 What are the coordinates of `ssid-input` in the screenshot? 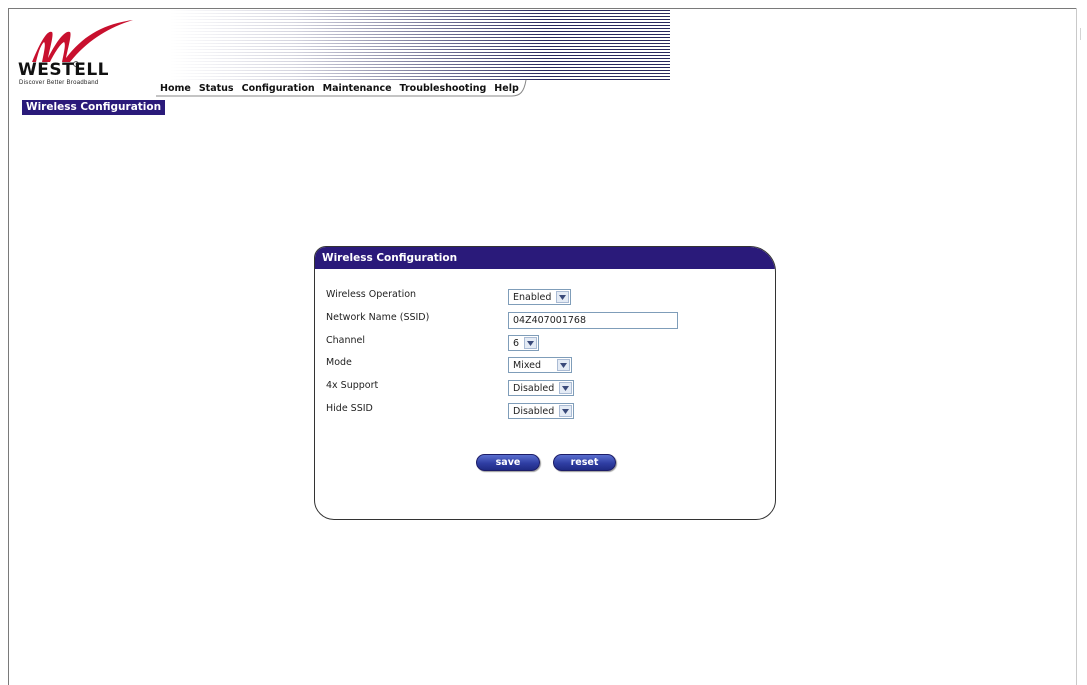 It's located at (593, 320).